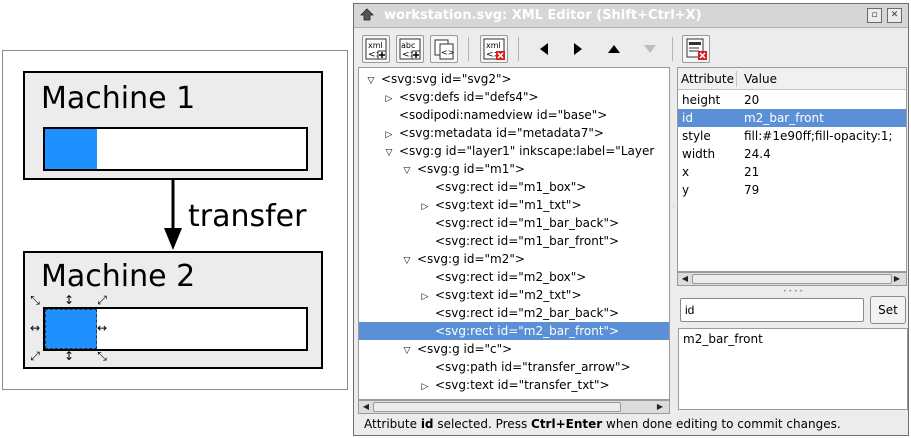 This screenshot has height=438, width=911. I want to click on attribute-row: height 20, so click(792, 100).